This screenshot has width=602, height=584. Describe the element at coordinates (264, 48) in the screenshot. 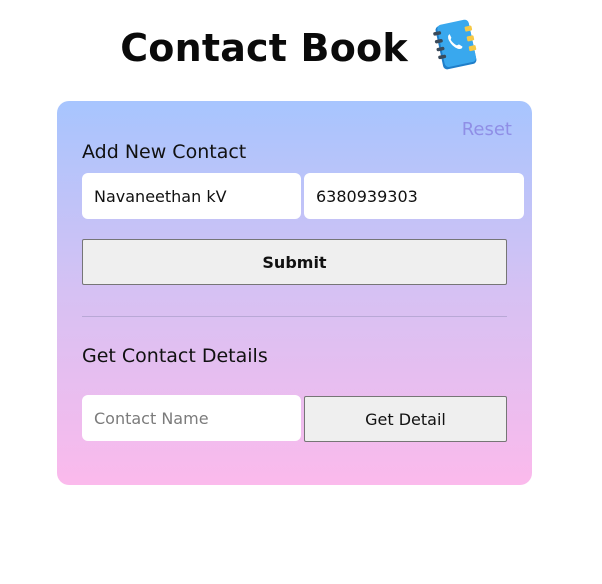

I see `page-title: Contact Book` at that location.